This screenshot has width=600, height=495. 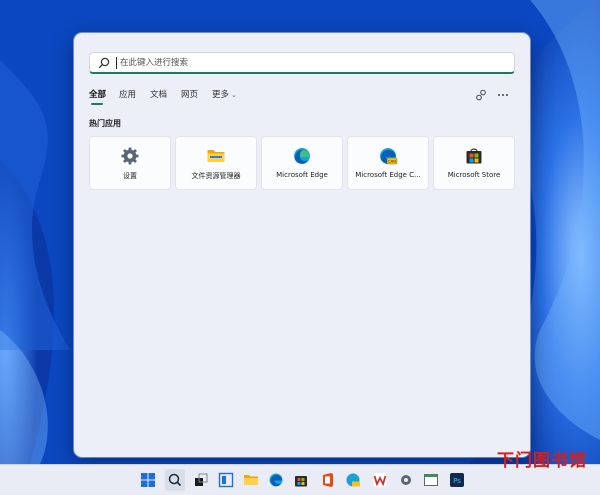 I want to click on svg-text: Ps, so click(x=457, y=481).